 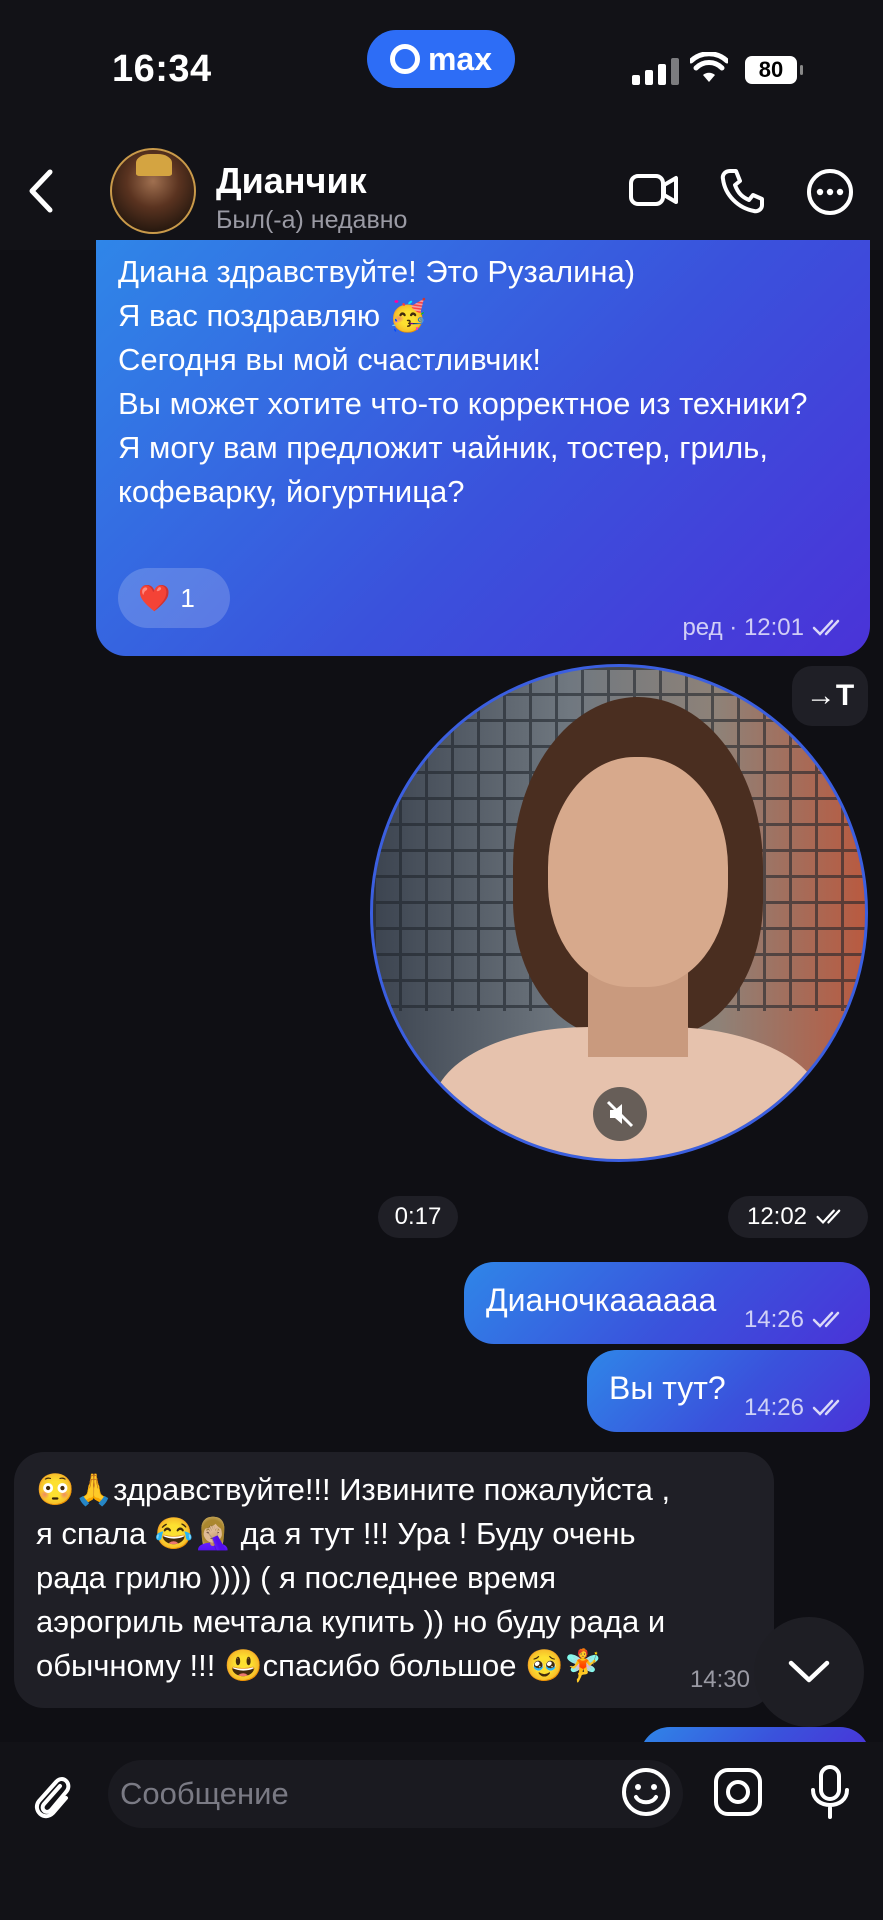 I want to click on reaction-count: 1, so click(x=187, y=597).